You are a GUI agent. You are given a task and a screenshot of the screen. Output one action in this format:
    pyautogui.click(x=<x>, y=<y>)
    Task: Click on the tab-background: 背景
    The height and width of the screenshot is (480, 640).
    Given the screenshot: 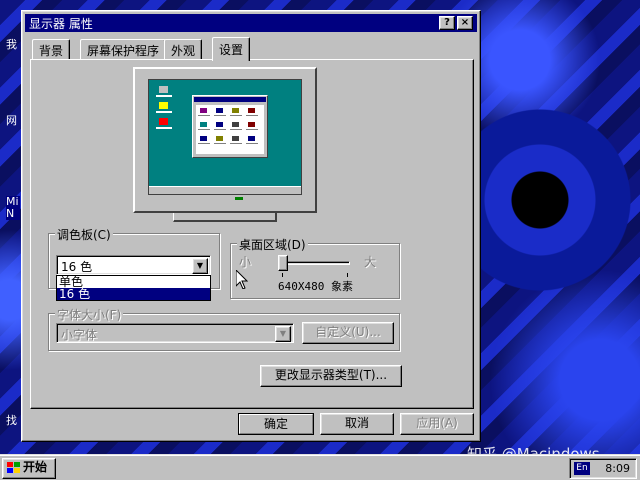 What is the action you would take?
    pyautogui.click(x=51, y=49)
    